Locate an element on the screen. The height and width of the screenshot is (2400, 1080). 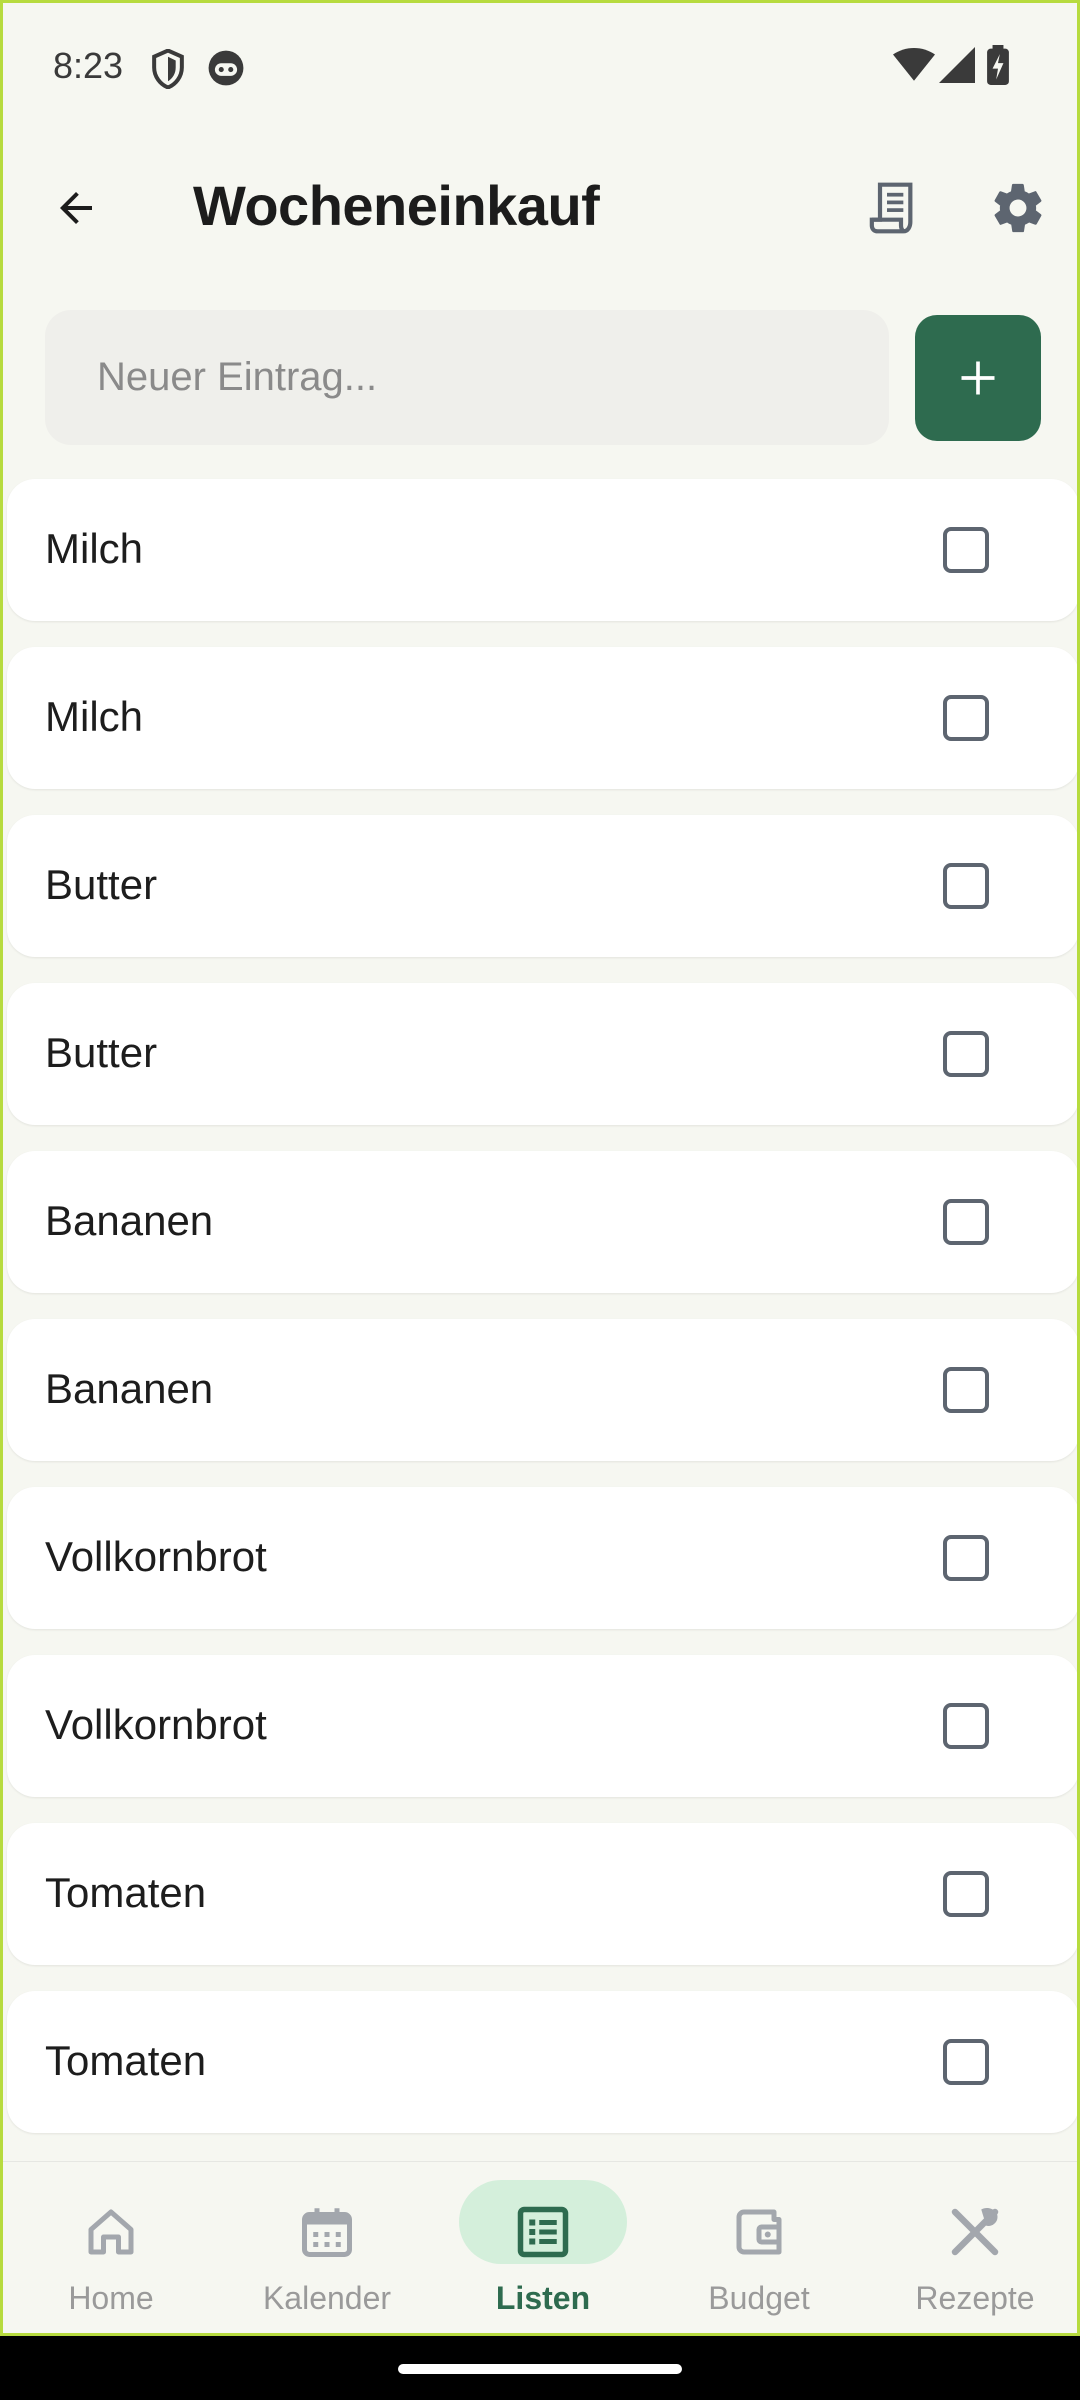
list-icon is located at coordinates (543, 2232).